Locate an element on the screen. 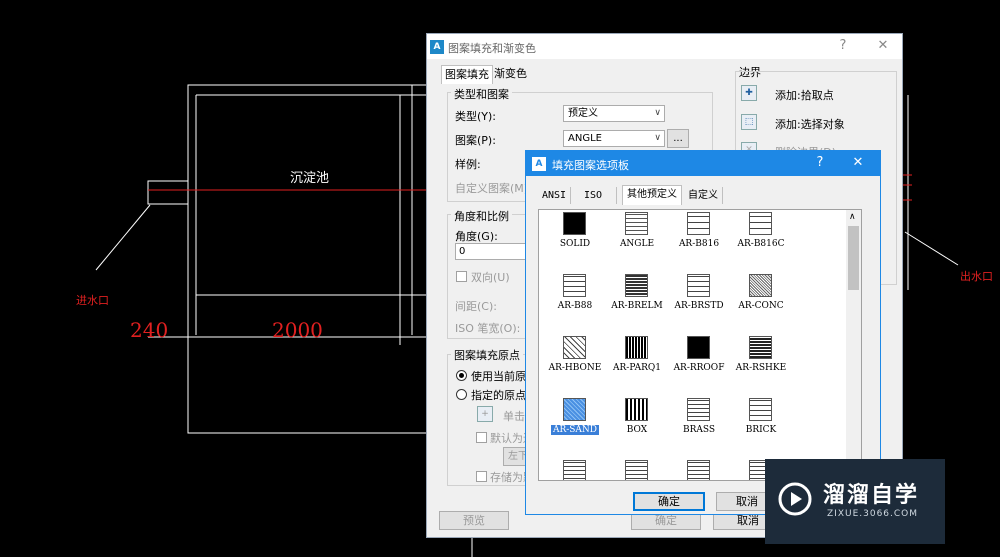 This screenshot has height=557, width=1000. outlet-label: 出水口 is located at coordinates (976, 276).